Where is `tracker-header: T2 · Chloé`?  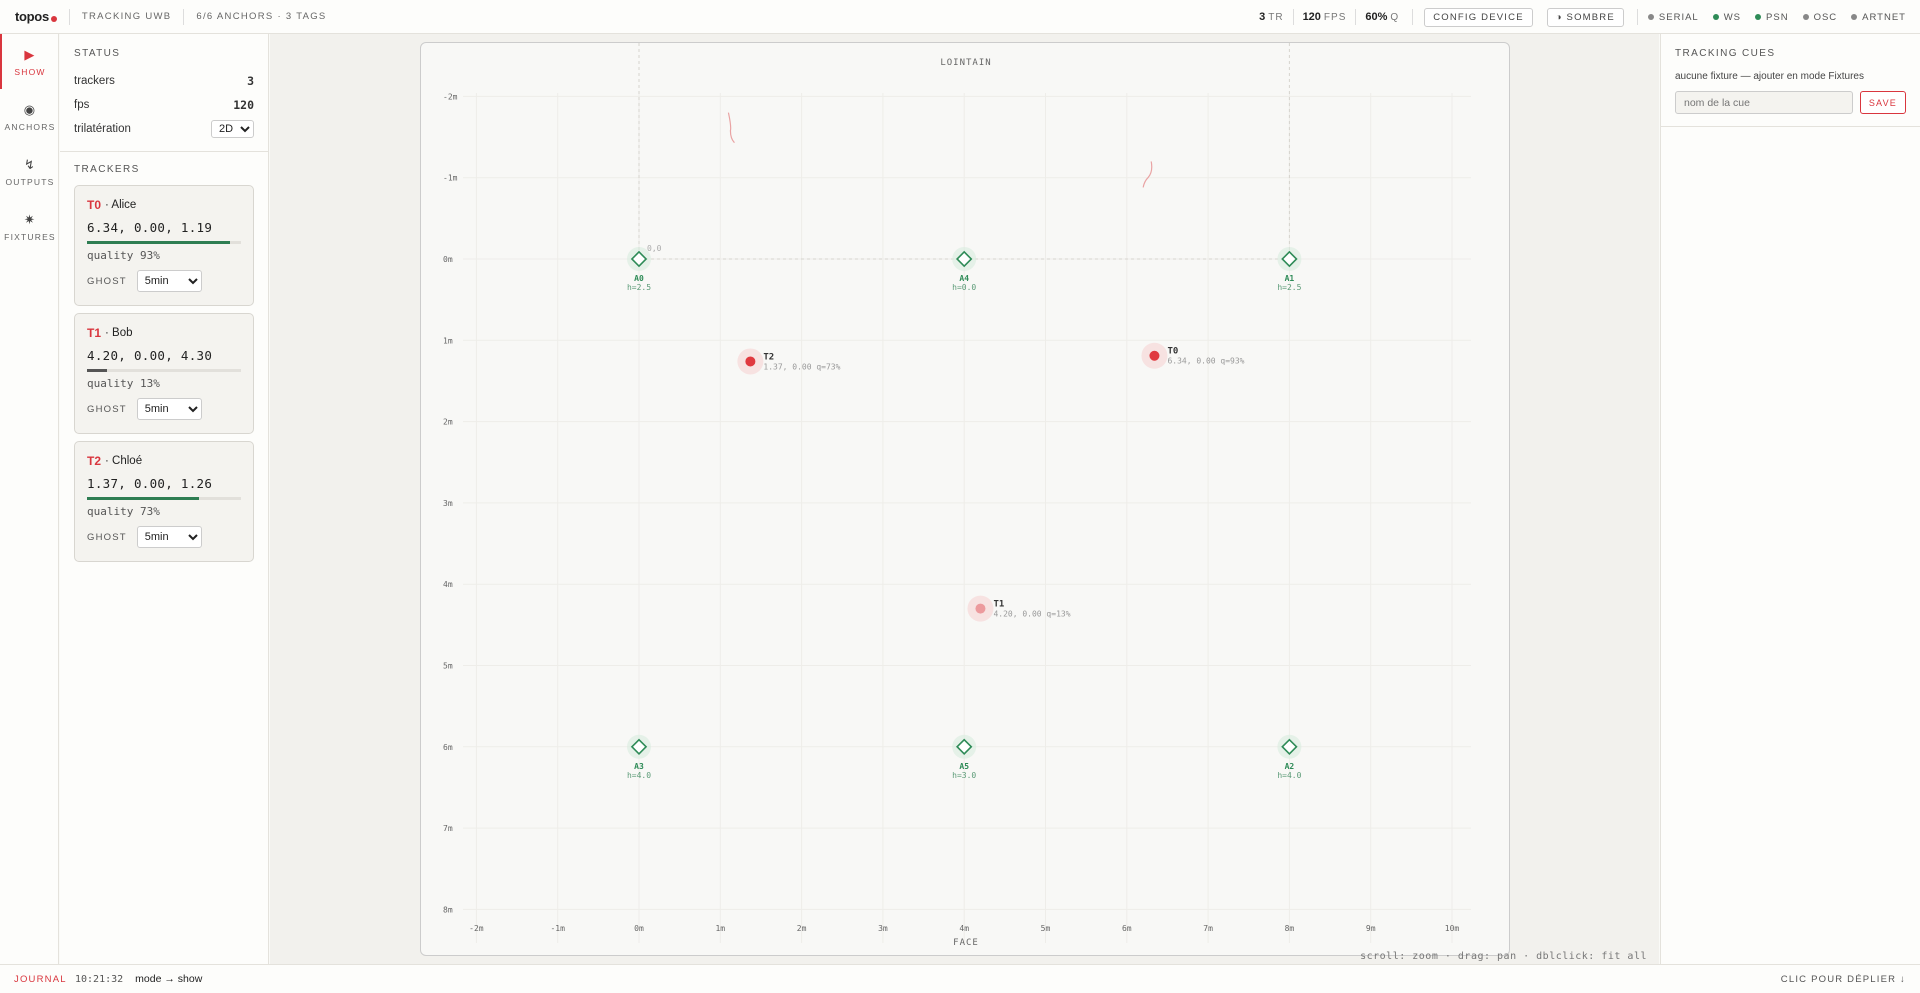
tracker-header: T2 · Chloé is located at coordinates (164, 461).